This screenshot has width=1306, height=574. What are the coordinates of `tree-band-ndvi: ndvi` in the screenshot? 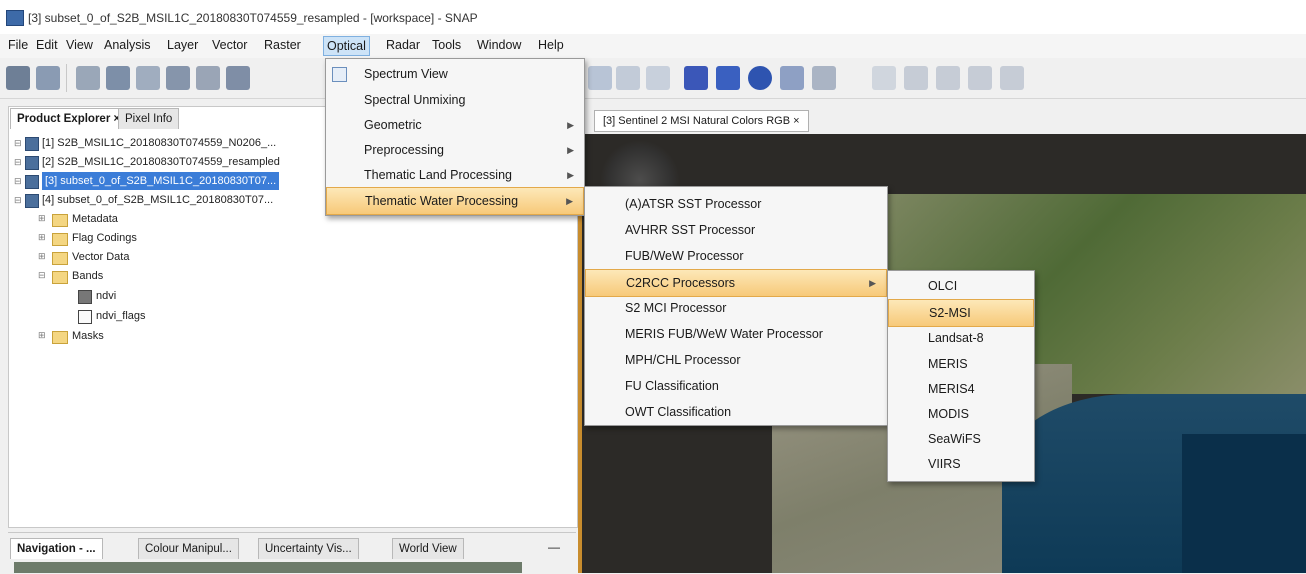 It's located at (106, 296).